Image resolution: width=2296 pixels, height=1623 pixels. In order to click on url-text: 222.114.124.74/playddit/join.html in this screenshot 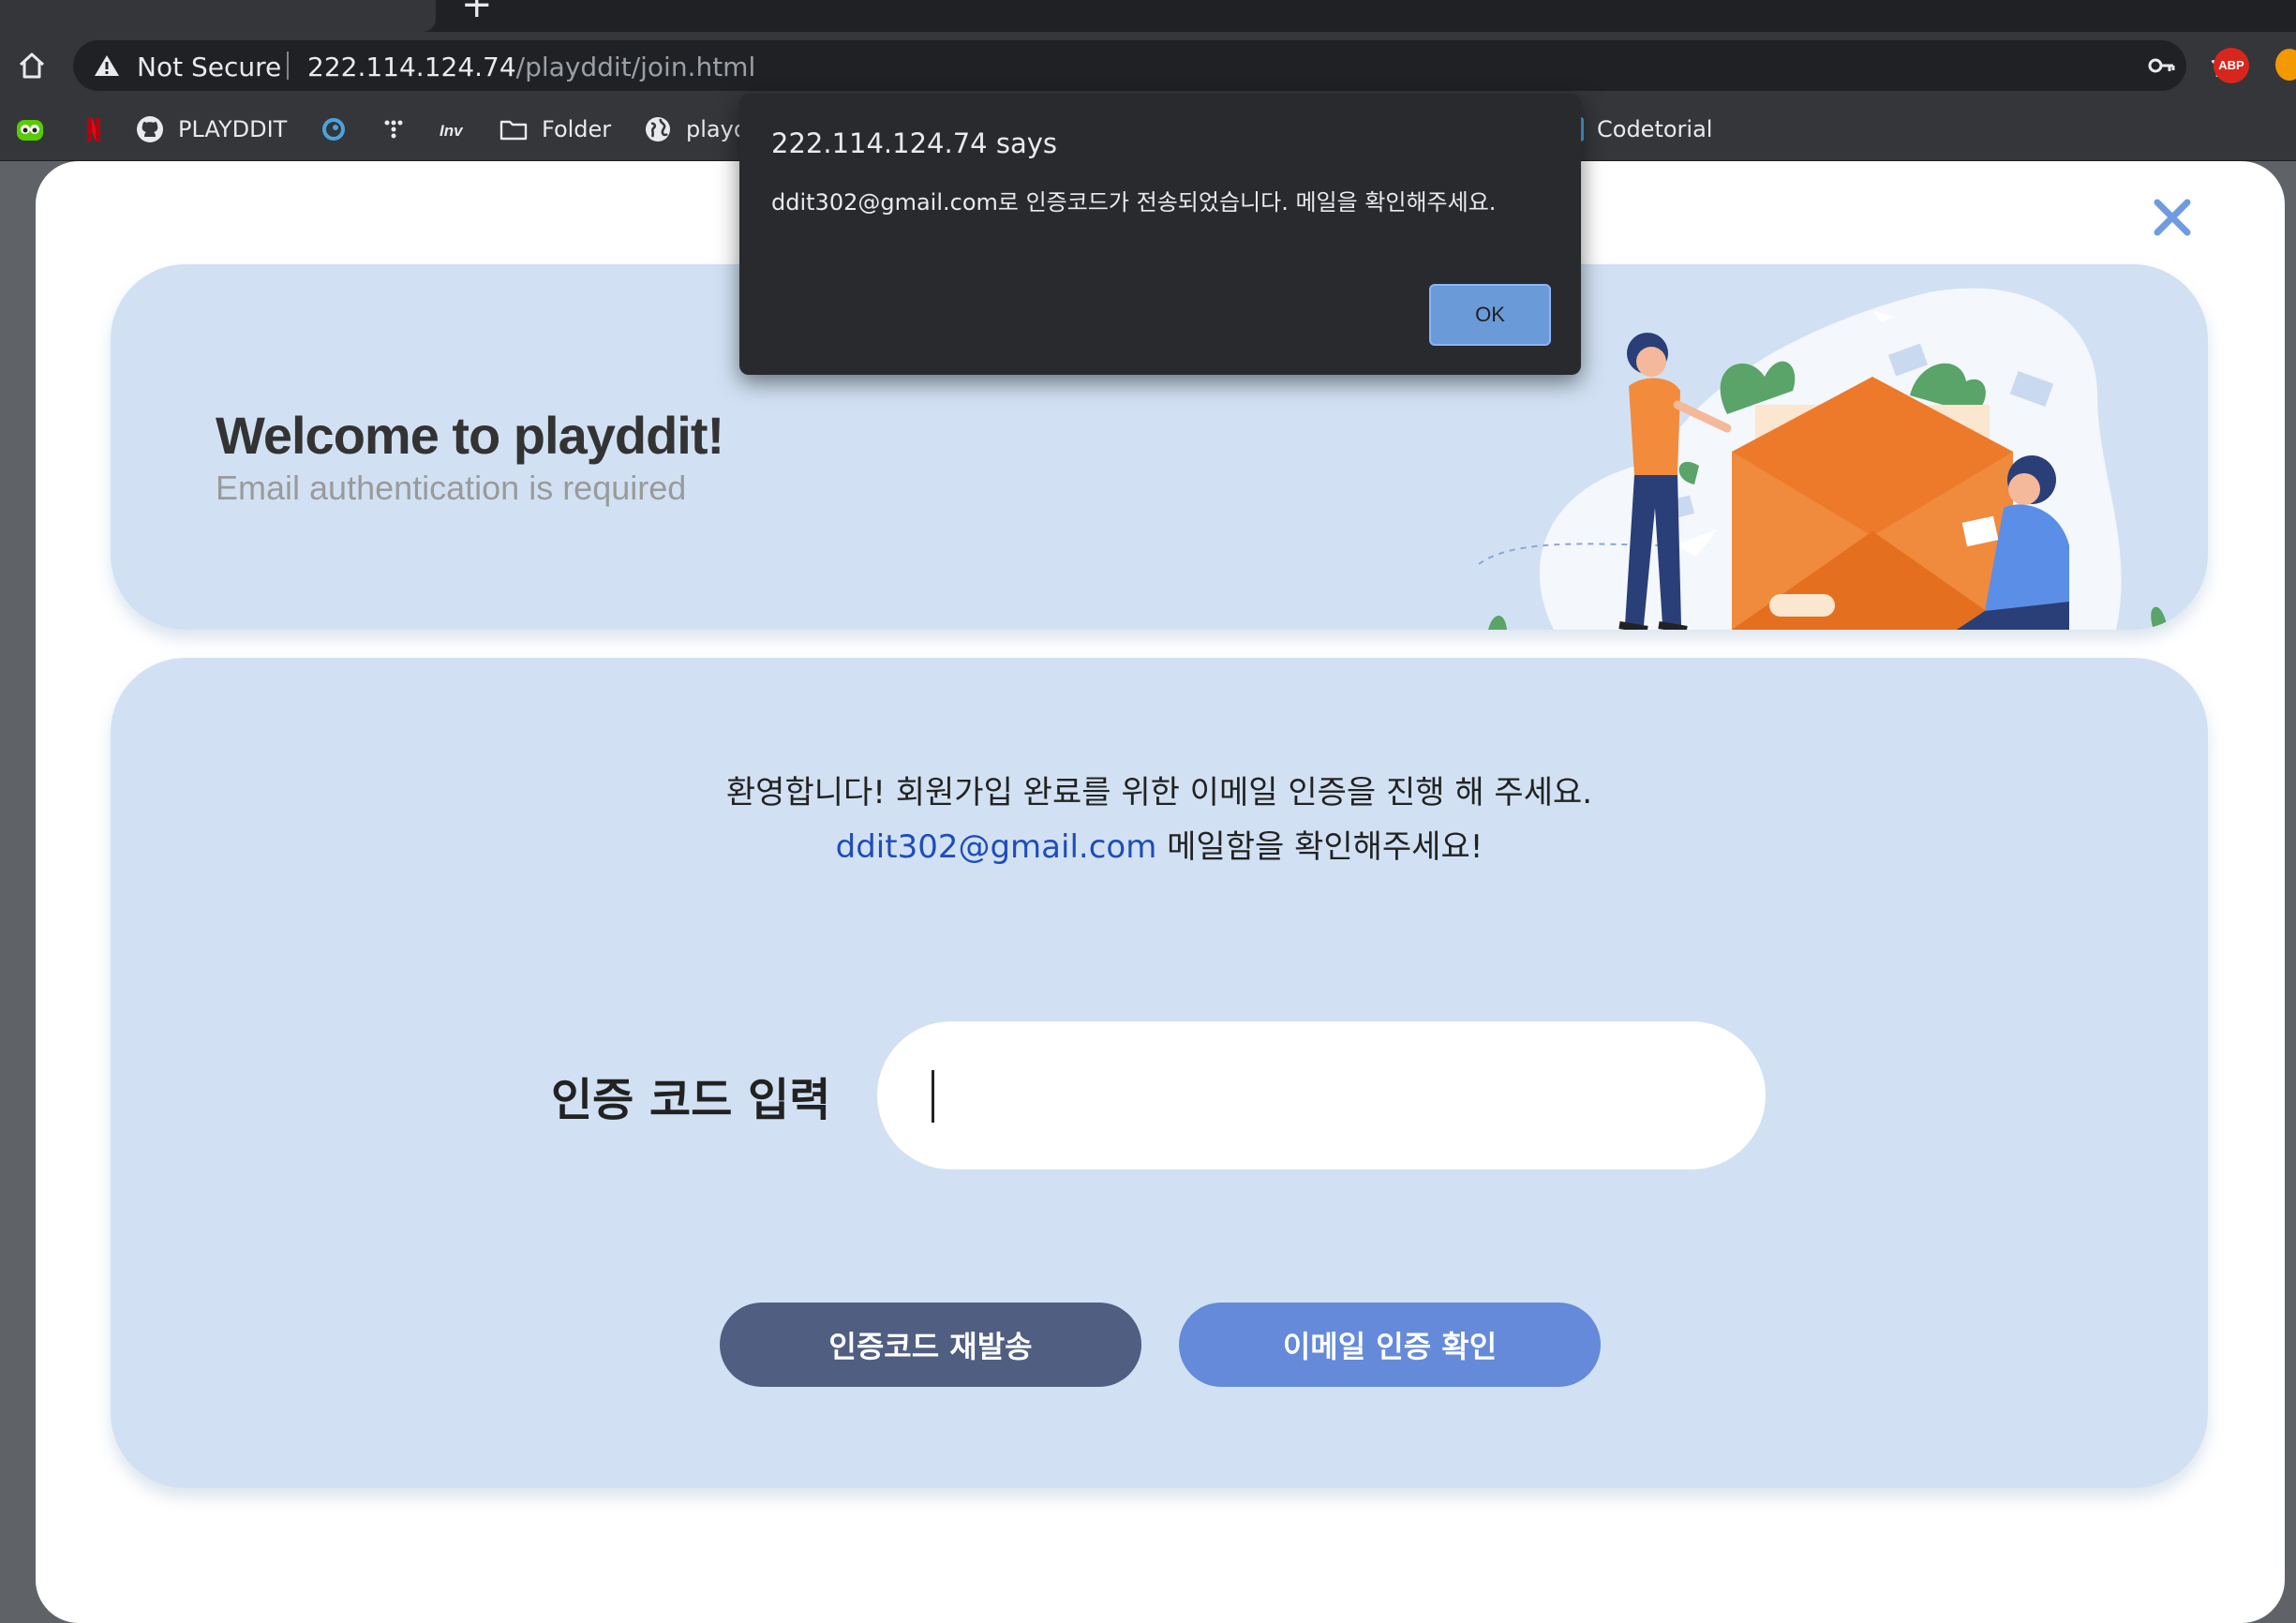, I will do `click(531, 67)`.